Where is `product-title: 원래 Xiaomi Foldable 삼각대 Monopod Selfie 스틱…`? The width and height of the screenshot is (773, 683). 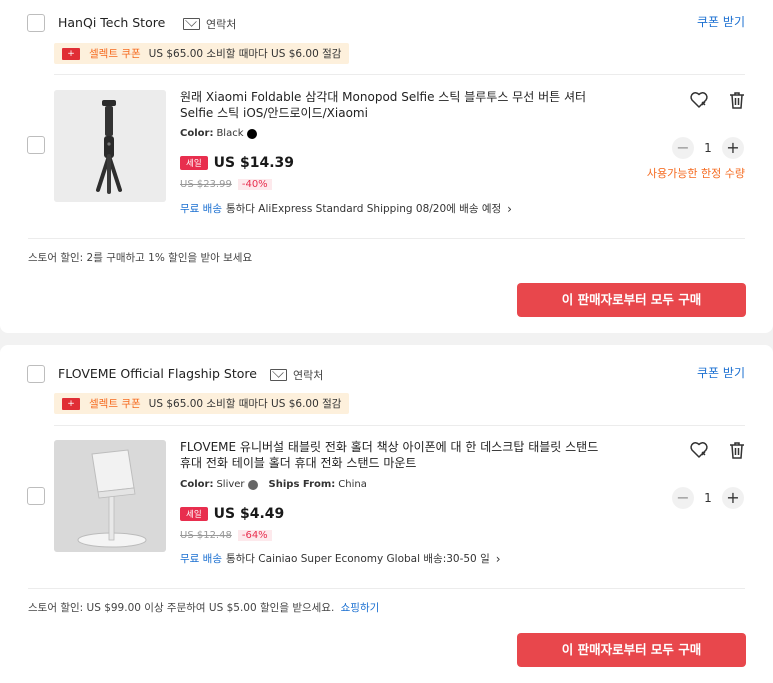
product-title: 원래 Xiaomi Foldable 삼각대 Monopod Selfie 스틱… is located at coordinates (395, 105).